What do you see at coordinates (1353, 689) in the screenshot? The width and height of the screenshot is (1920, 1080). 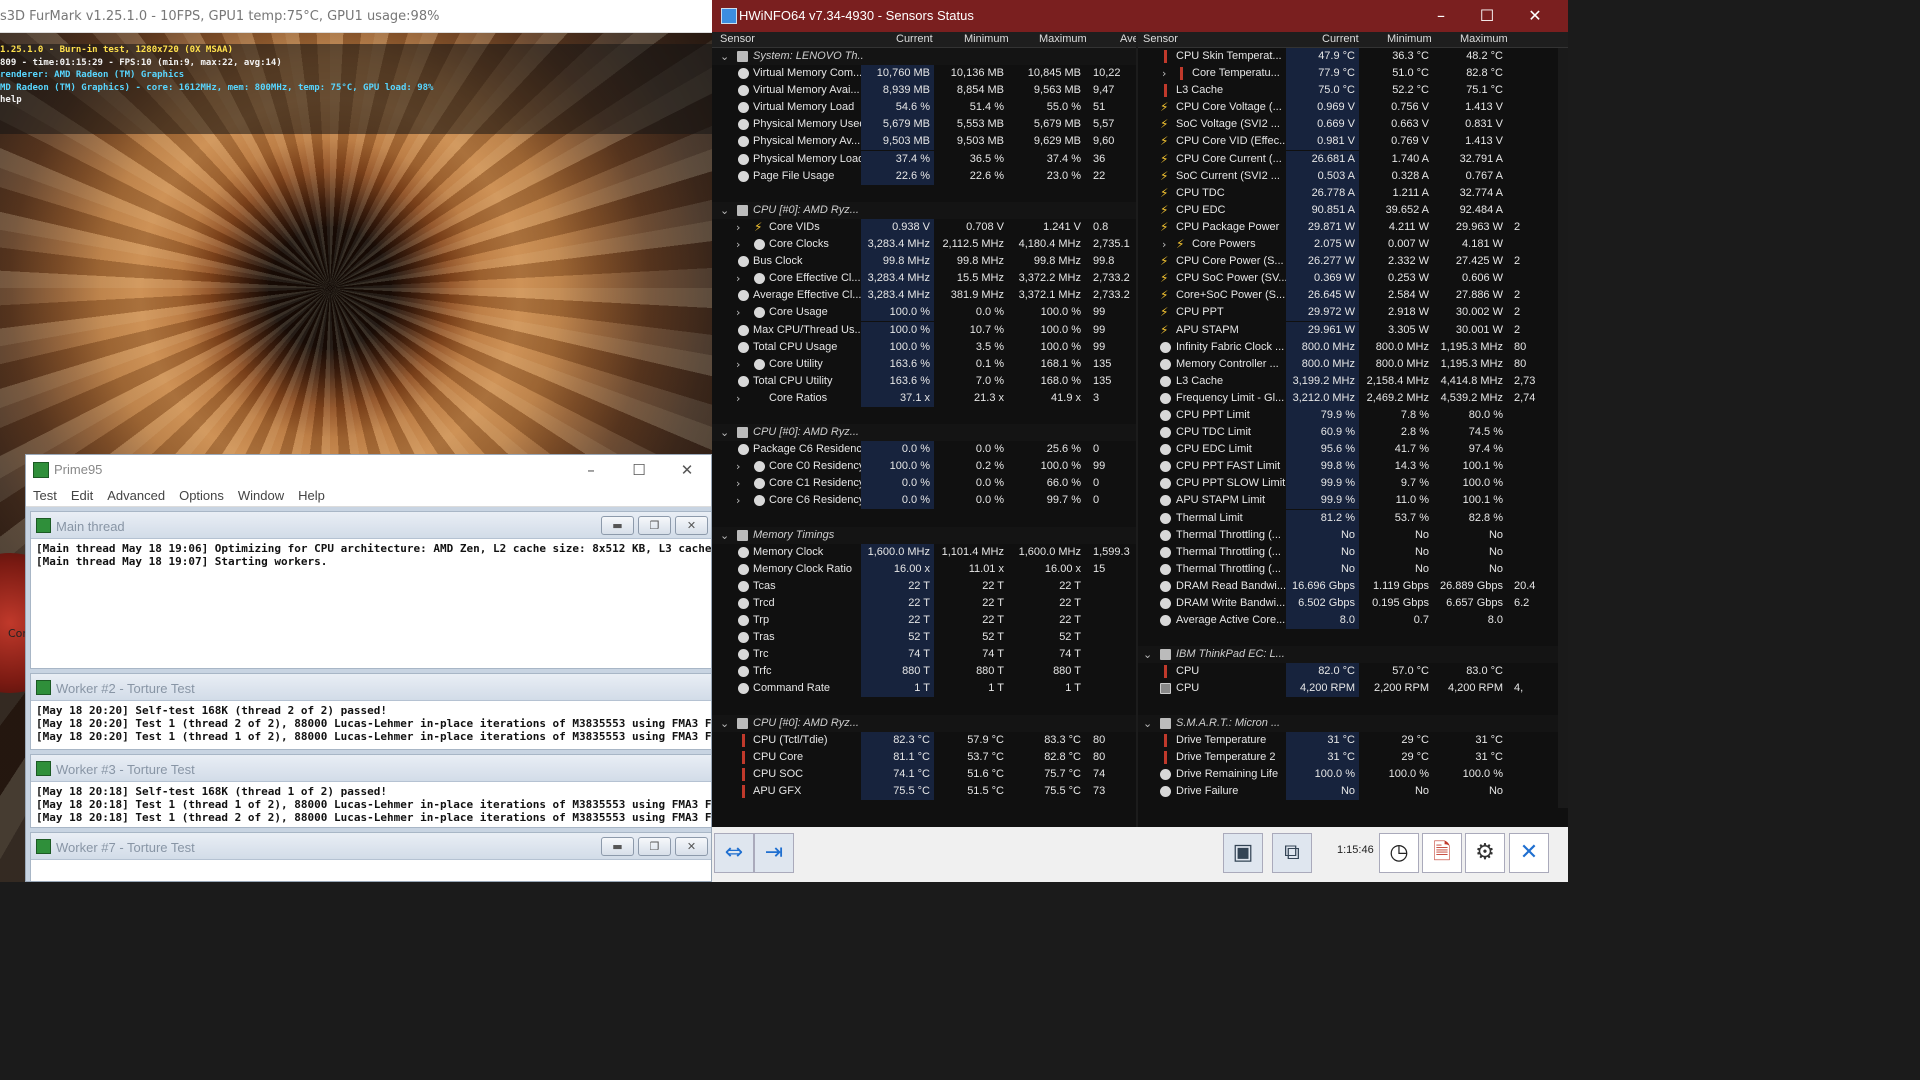 I see `sensor-row: CPU 4,200 RPM 2,200 RPM 4,200 RPM 4,` at bounding box center [1353, 689].